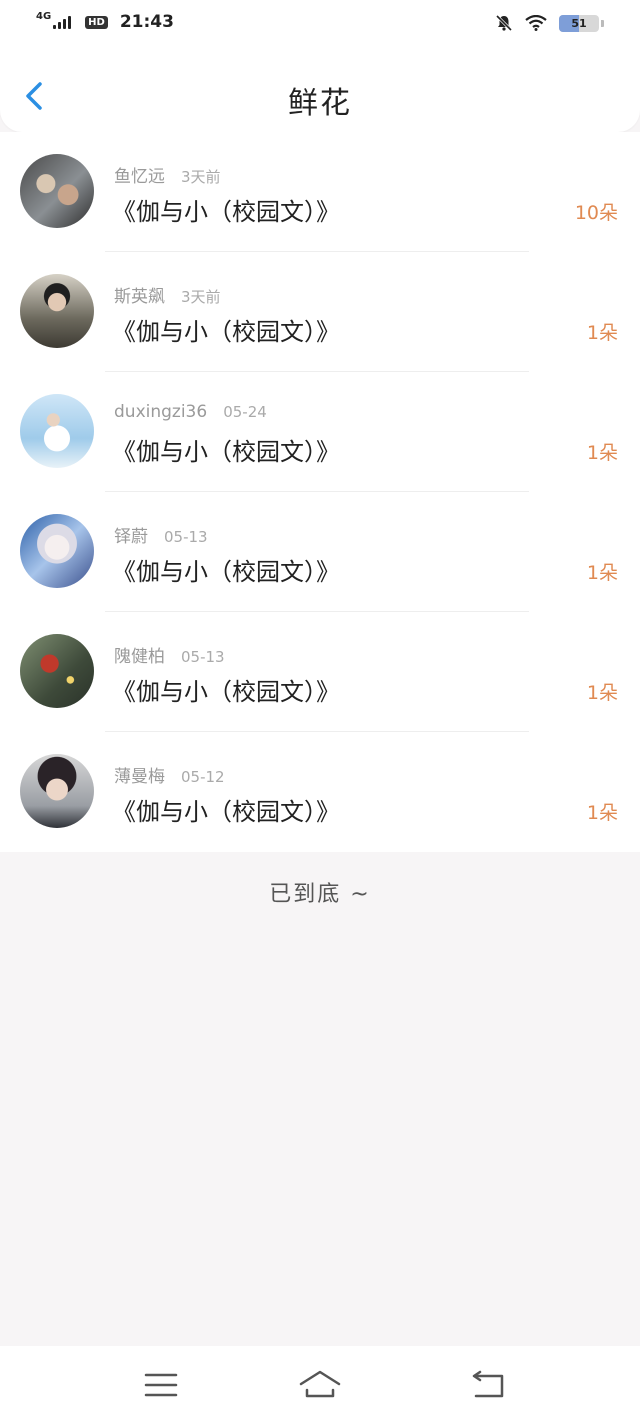 Image resolution: width=640 pixels, height=1422 pixels. I want to click on app-header: 4G HD 21:43 51 鲜花, so click(320, 66).